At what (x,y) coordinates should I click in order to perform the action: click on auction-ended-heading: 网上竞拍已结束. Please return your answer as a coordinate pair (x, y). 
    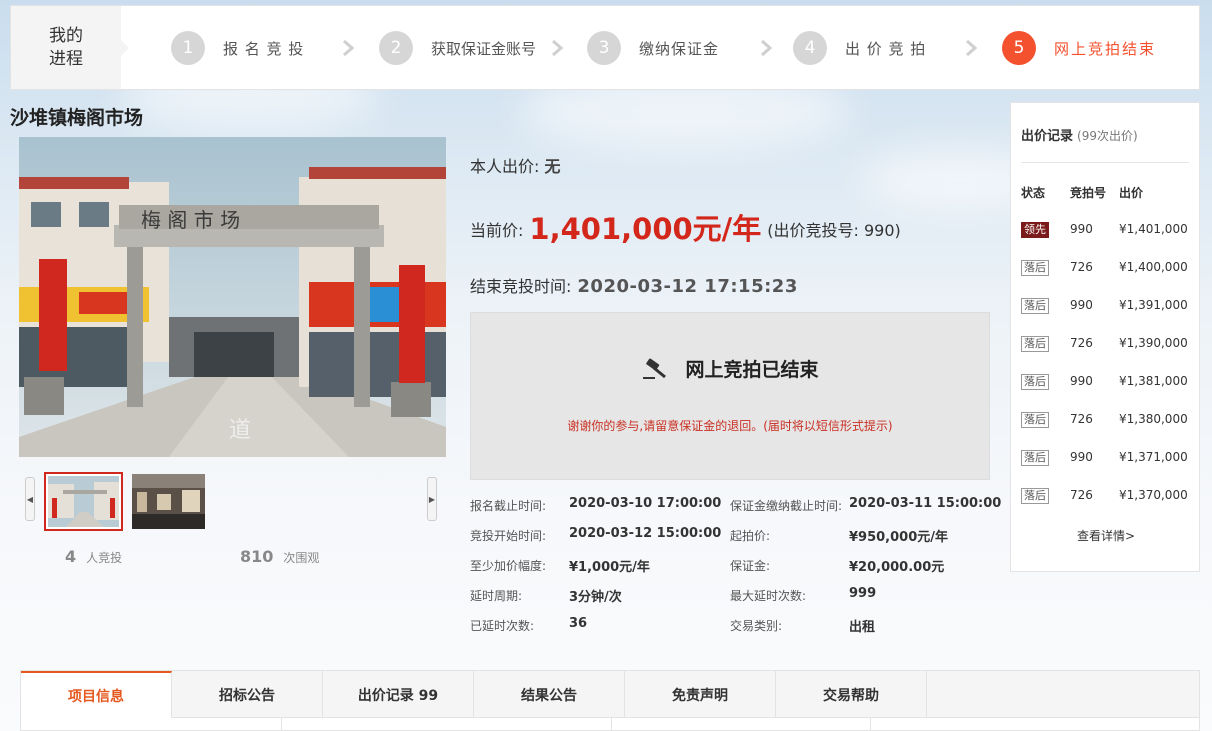
    Looking at the image, I should click on (730, 368).